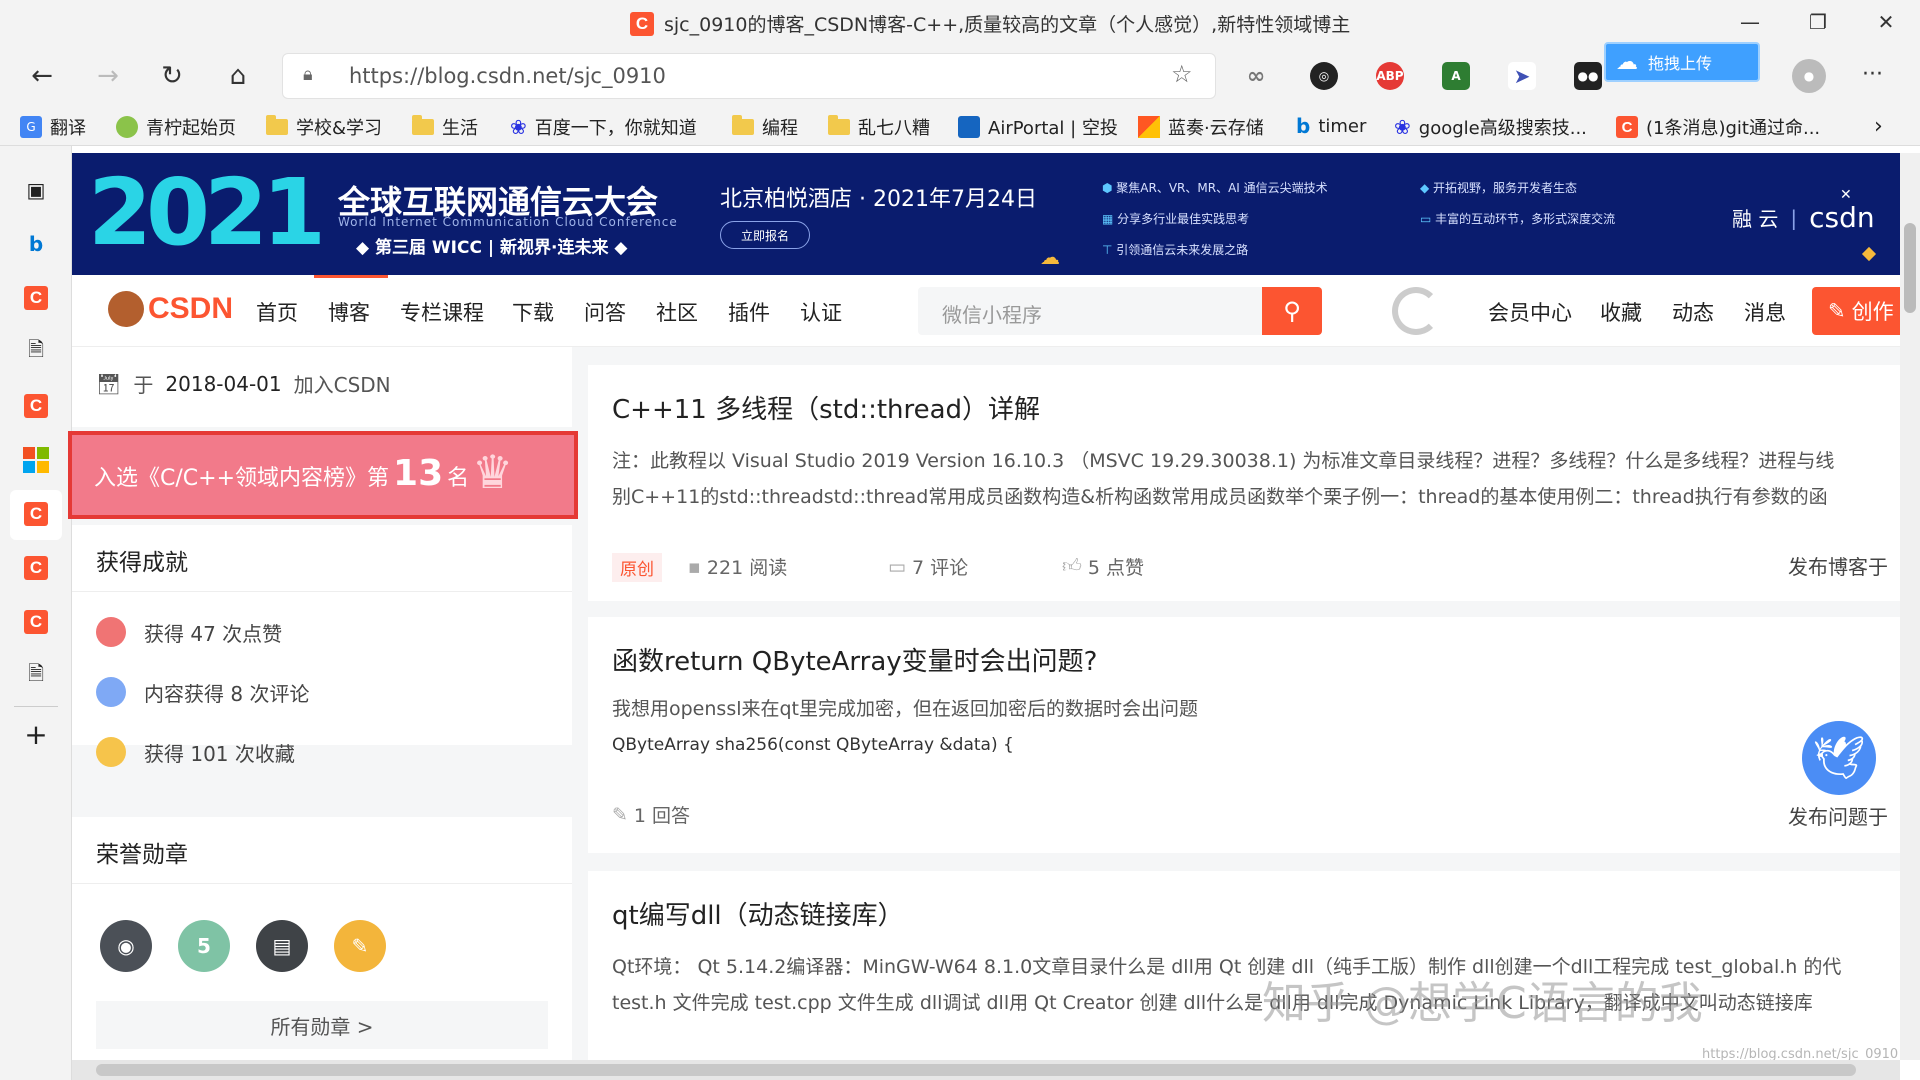 The width and height of the screenshot is (1920, 1080). Describe the element at coordinates (1910, 606) in the screenshot. I see `vertical-scrollbar` at that location.